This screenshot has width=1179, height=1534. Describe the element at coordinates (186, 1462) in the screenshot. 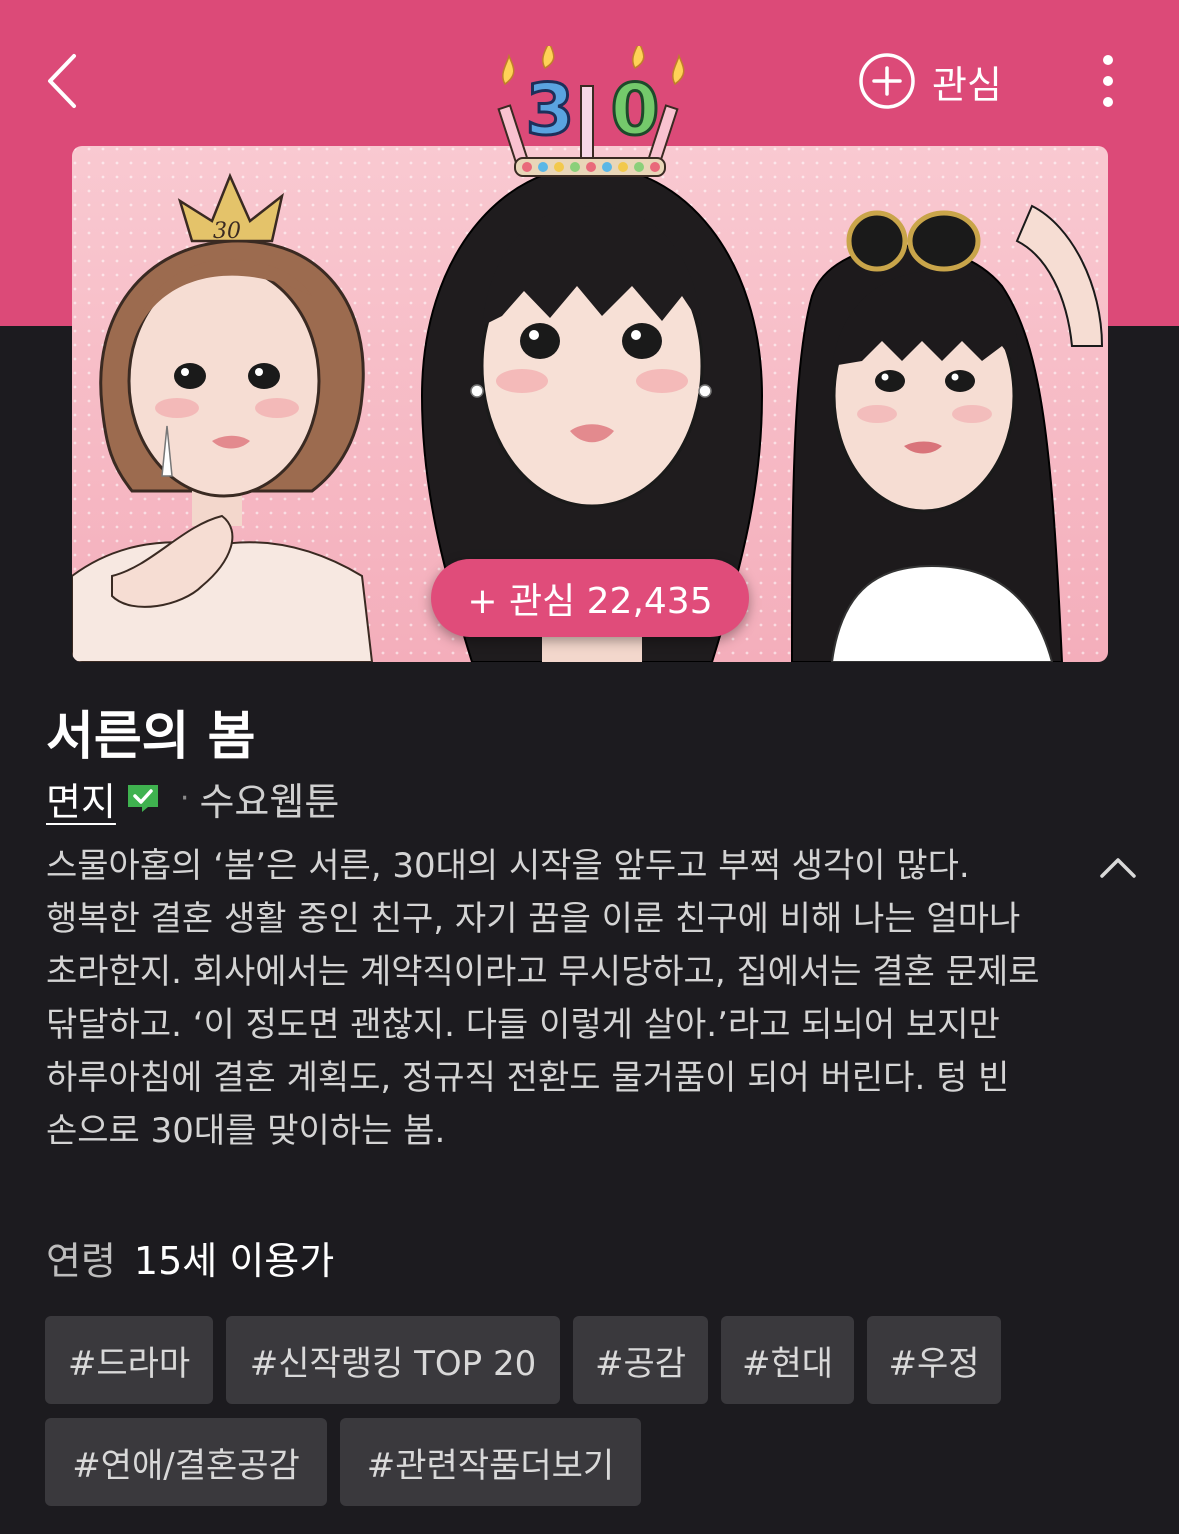

I see `tag-chip: #연애/결혼공감` at that location.